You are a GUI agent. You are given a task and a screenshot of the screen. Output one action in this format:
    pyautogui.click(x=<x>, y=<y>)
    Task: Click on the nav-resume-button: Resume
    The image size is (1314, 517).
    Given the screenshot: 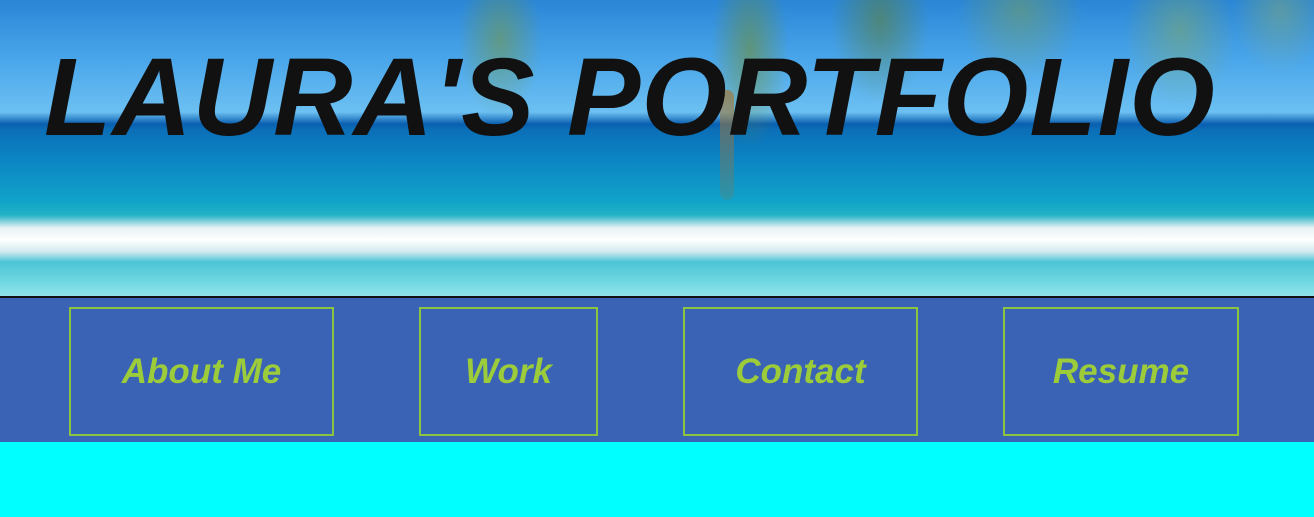 What is the action you would take?
    pyautogui.click(x=1121, y=371)
    